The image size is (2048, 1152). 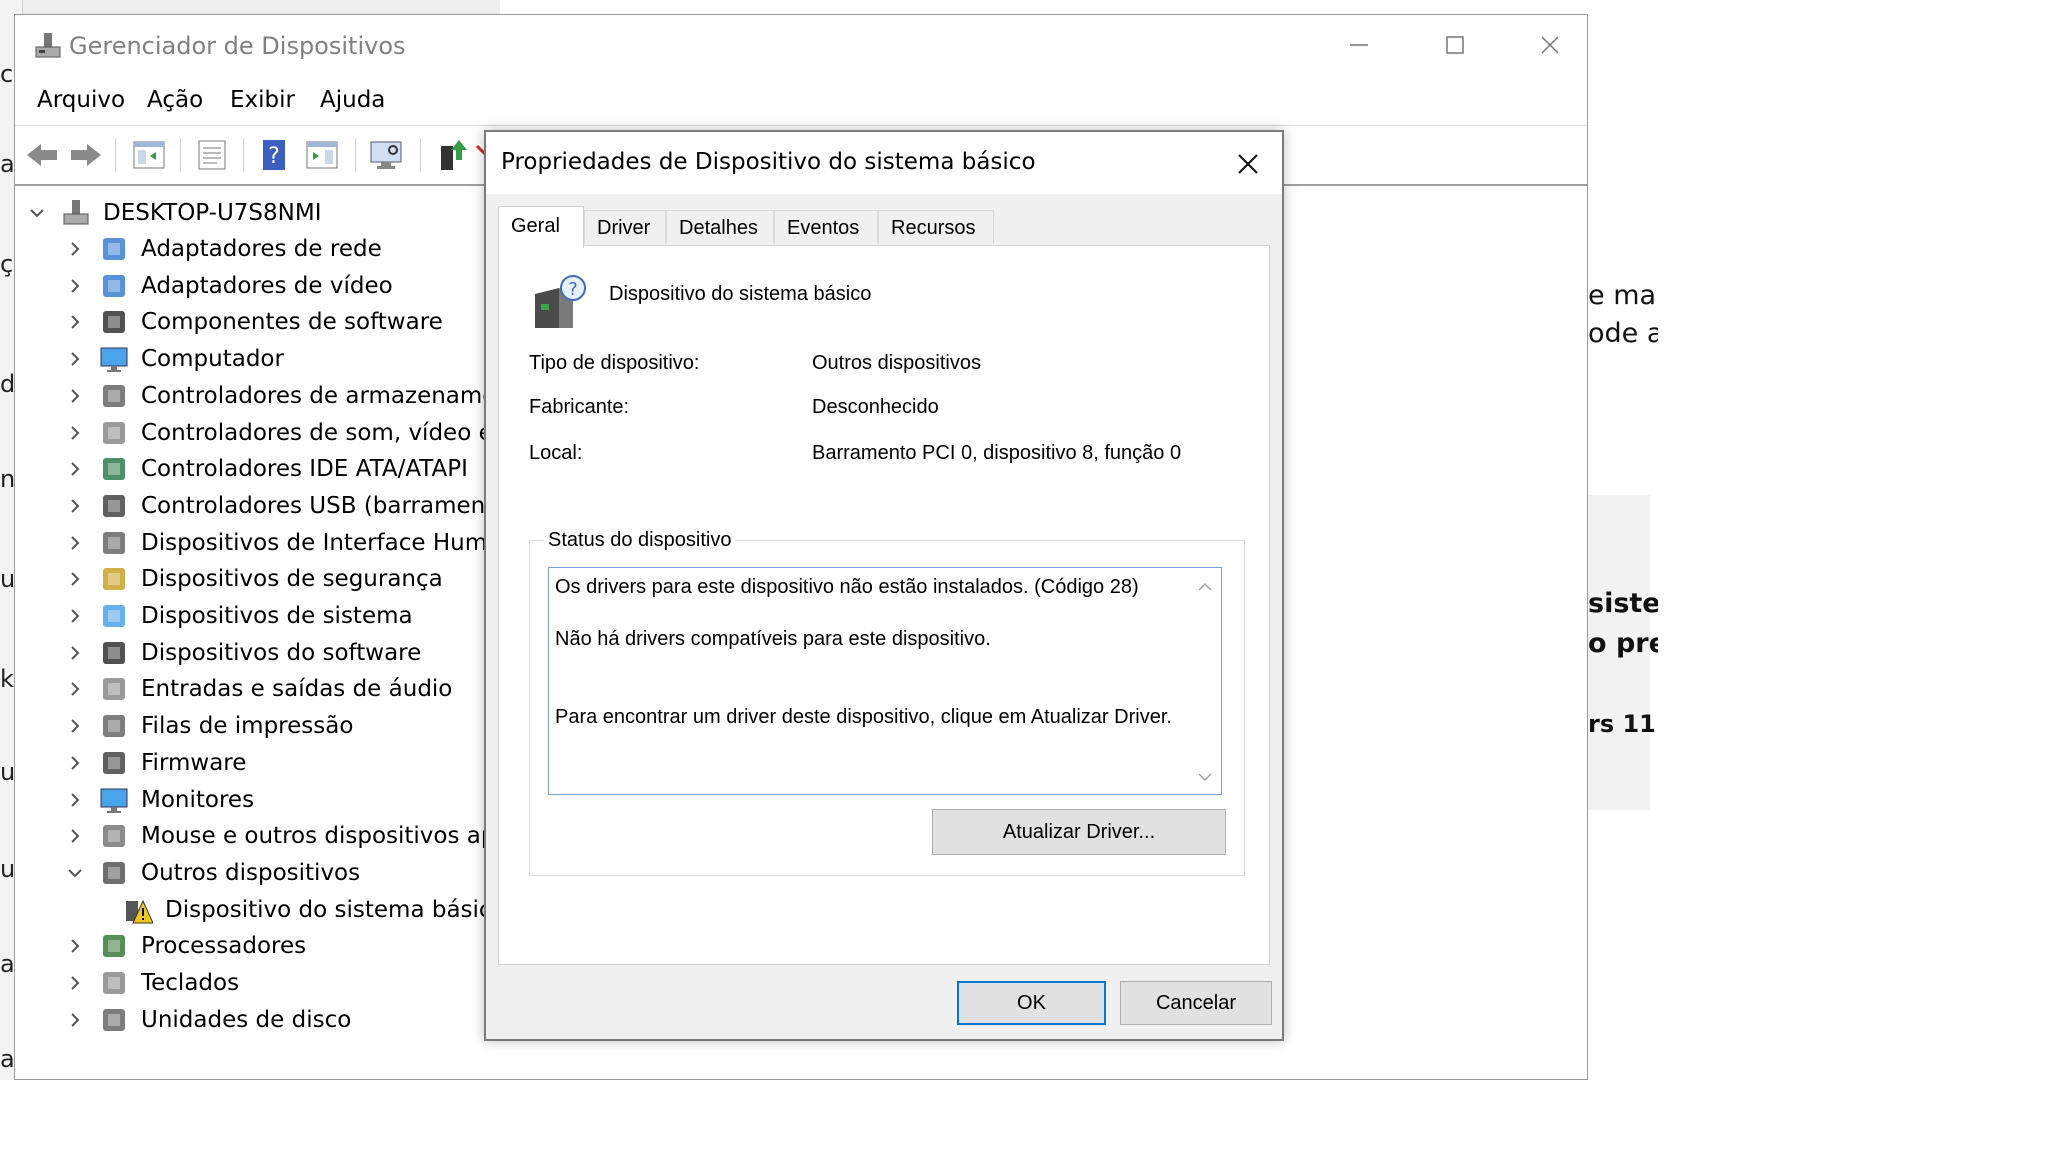 I want to click on tree-category: Mouse e outros dispositivos apontadores, so click(x=275, y=836).